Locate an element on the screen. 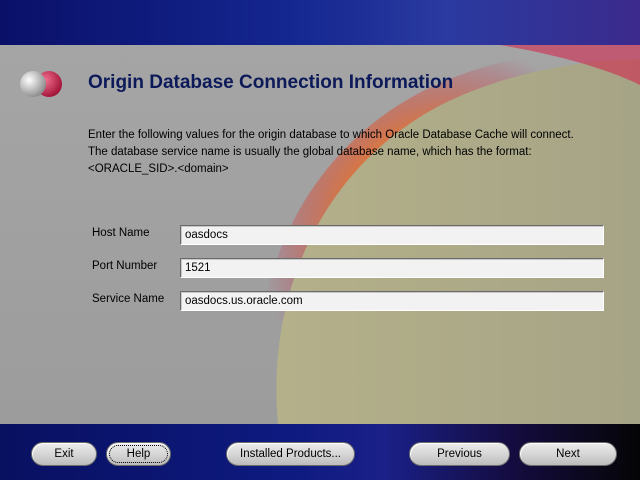 This screenshot has width=640, height=480. service-name-label: Service Name is located at coordinates (128, 299).